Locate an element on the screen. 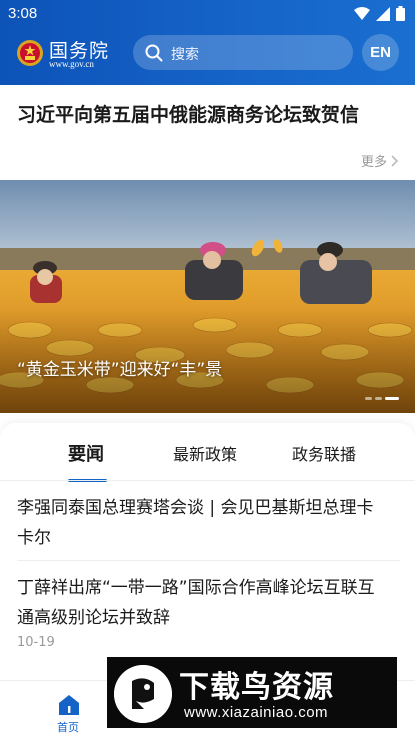 This screenshot has height=739, width=415. carousel-indicator is located at coordinates (382, 398).